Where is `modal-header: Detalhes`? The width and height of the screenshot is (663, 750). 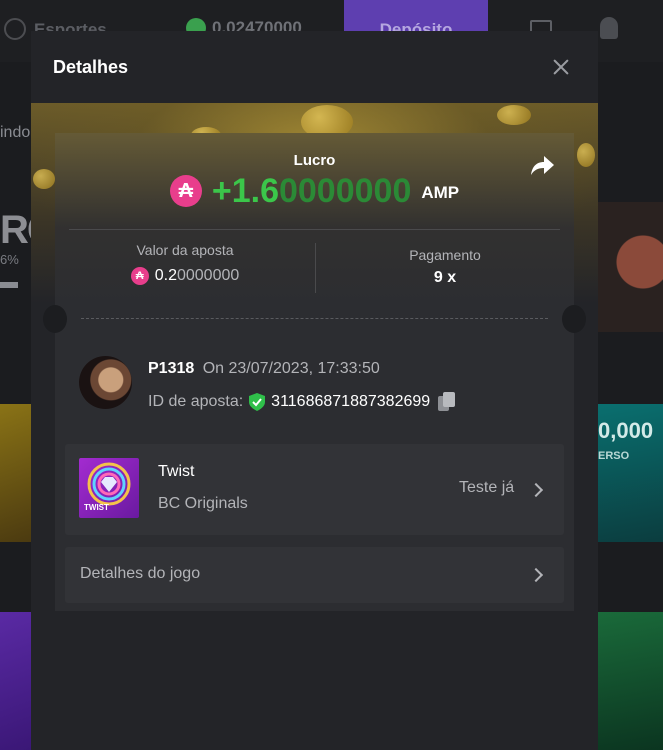 modal-header: Detalhes is located at coordinates (314, 67).